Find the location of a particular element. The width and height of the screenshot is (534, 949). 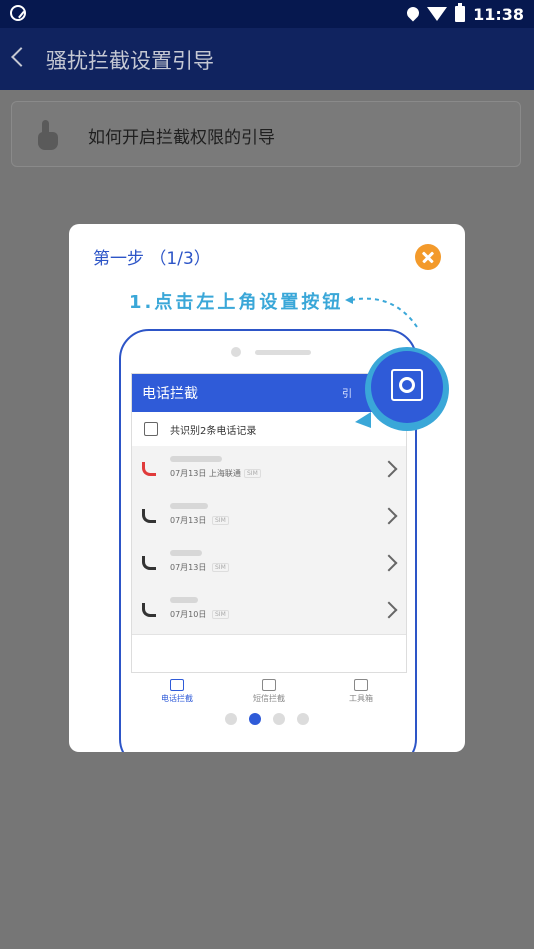

call-date: 07月10日 is located at coordinates (188, 614).